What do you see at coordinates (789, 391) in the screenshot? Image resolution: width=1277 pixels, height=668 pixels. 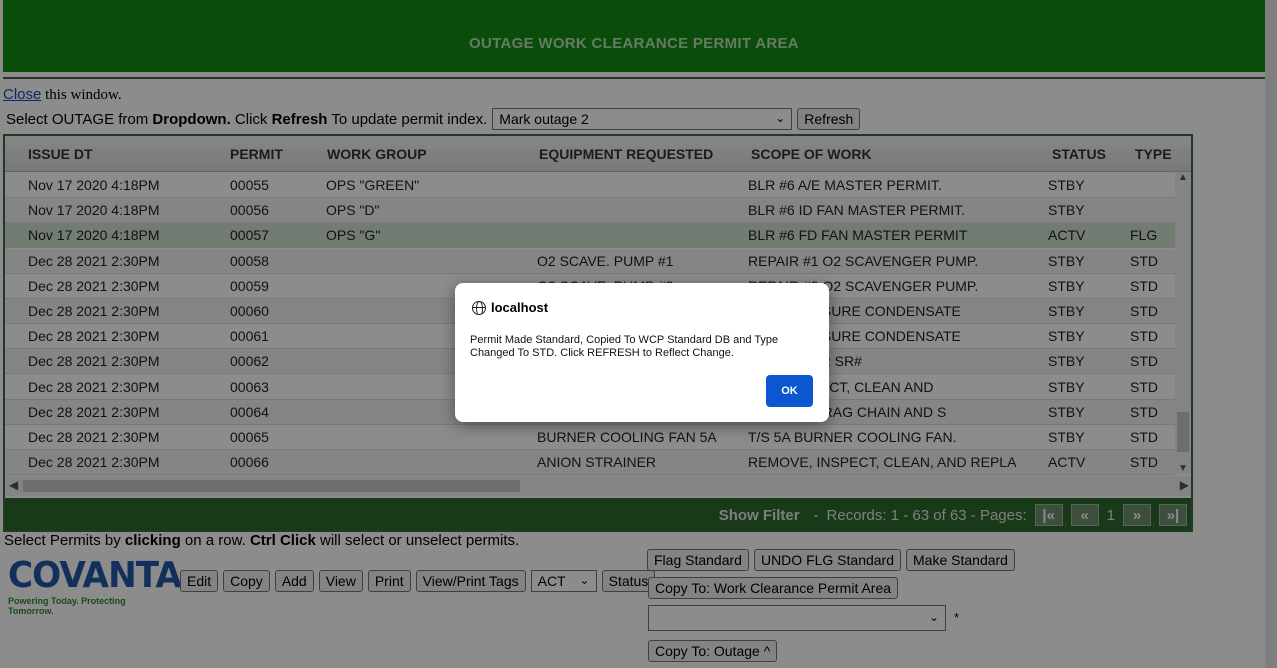 I see `ok-button: OK` at bounding box center [789, 391].